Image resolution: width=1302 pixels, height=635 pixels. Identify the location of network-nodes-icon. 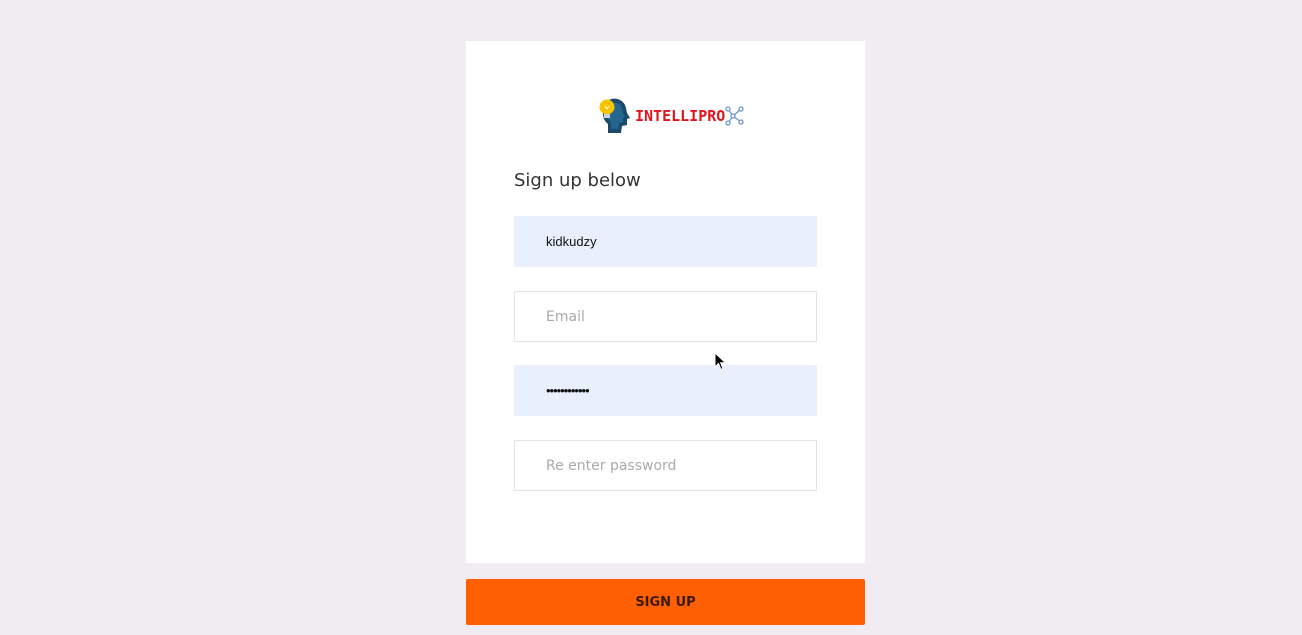
(734, 116).